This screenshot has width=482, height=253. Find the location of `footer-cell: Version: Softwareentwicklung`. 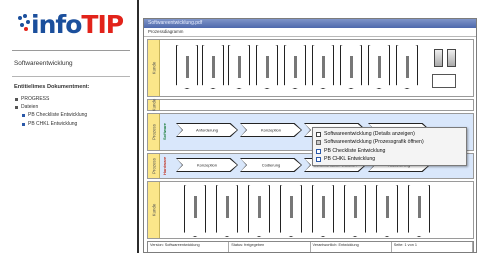

footer-cell: Version: Softwareentwicklung is located at coordinates (189, 247).